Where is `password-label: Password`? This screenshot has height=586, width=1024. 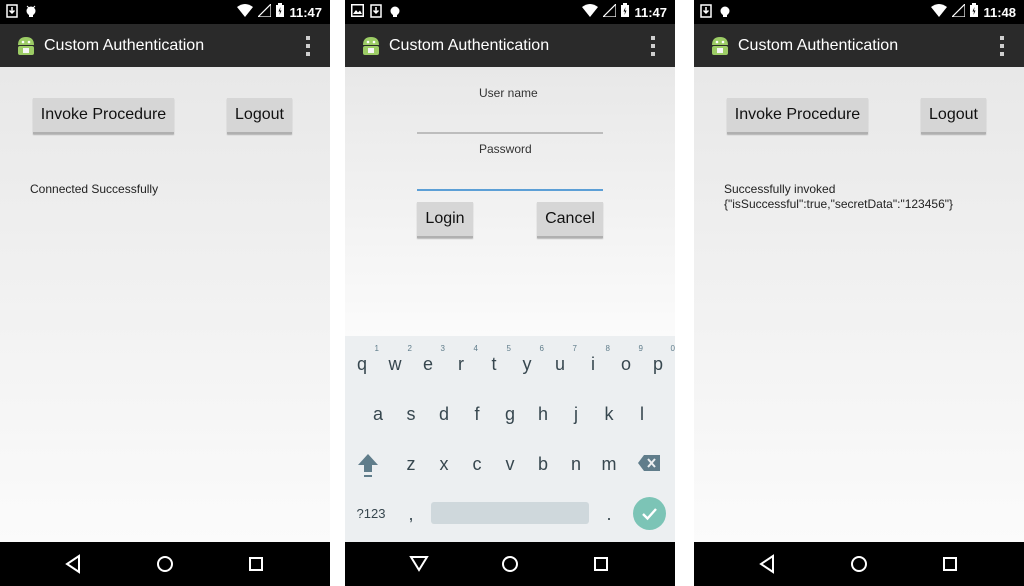
password-label: Password is located at coordinates (505, 149).